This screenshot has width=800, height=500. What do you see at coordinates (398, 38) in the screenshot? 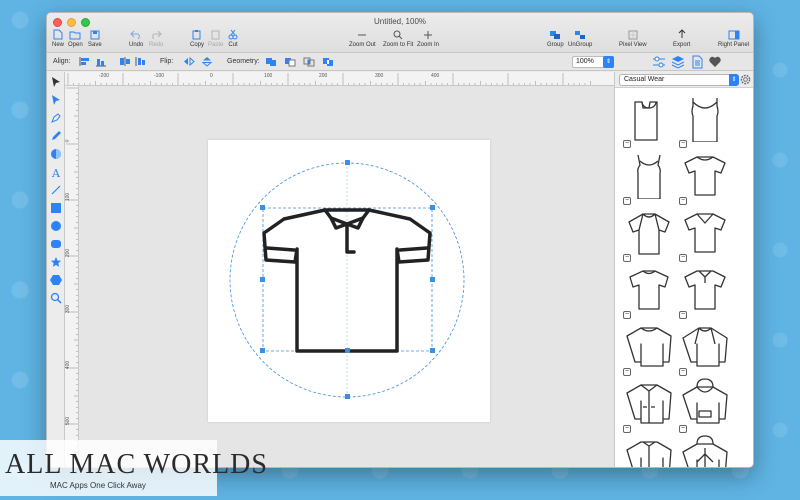
I see `zoom-to-fit-button: Zoom to Fit` at bounding box center [398, 38].